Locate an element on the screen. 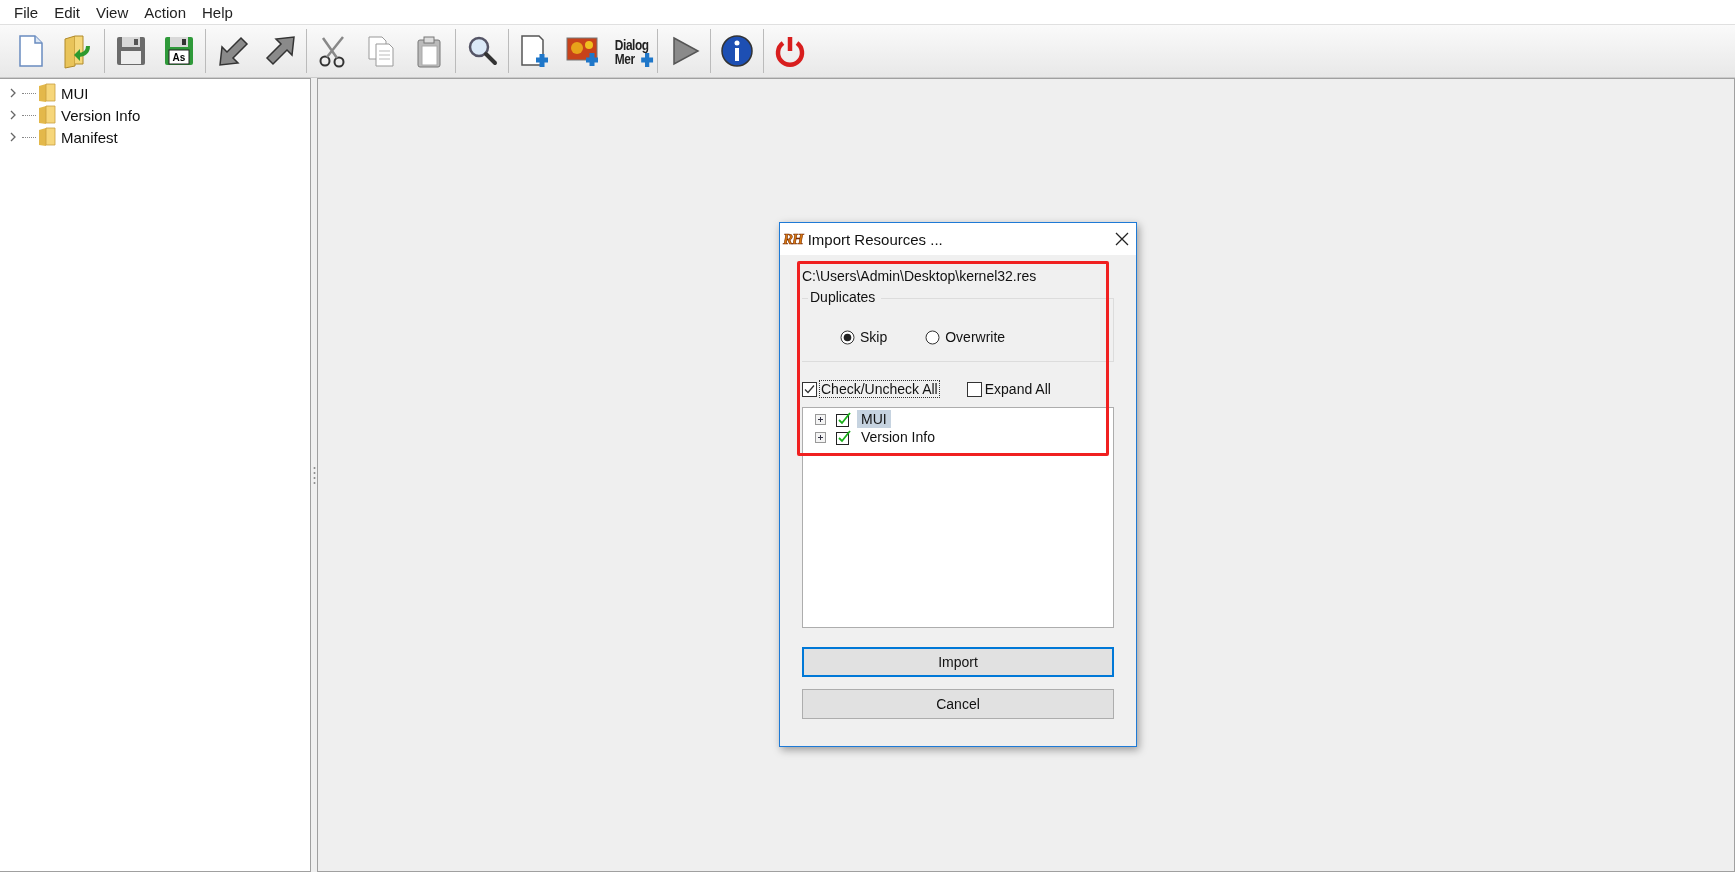  checkbox-label: Check/Uncheck All is located at coordinates (879, 389).